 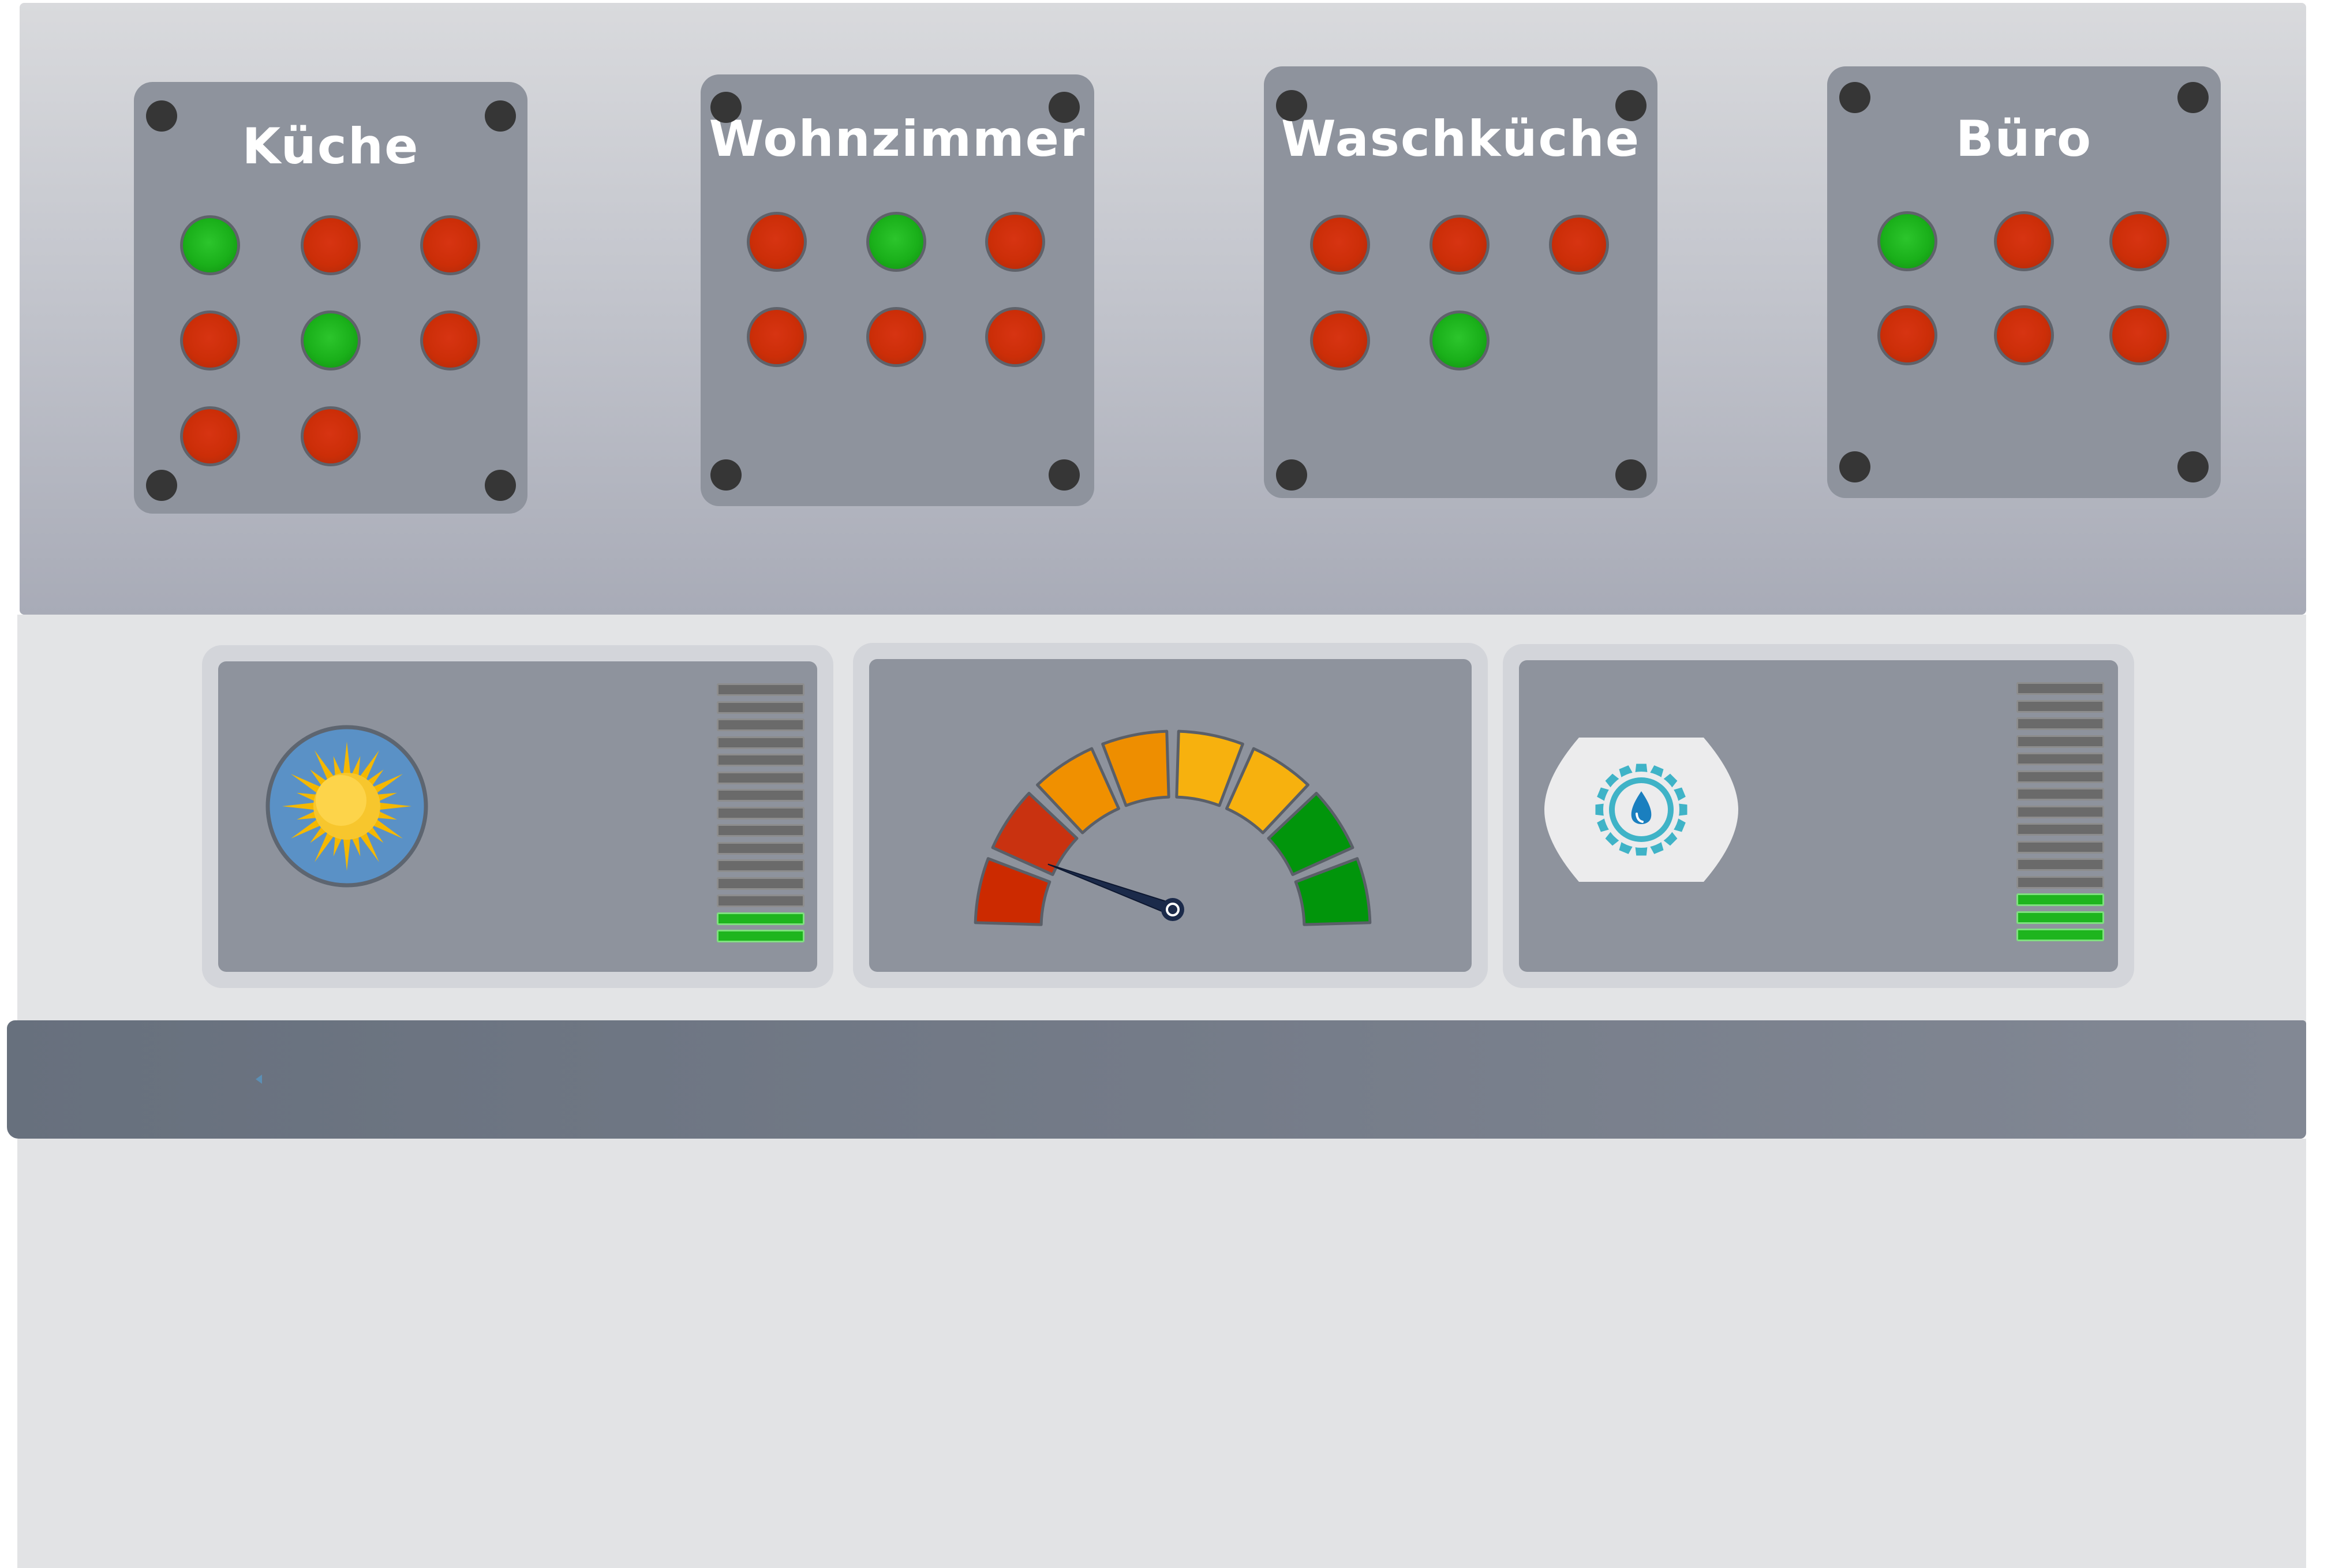 What do you see at coordinates (1115, 892) in the screenshot?
I see `gauge-needle` at bounding box center [1115, 892].